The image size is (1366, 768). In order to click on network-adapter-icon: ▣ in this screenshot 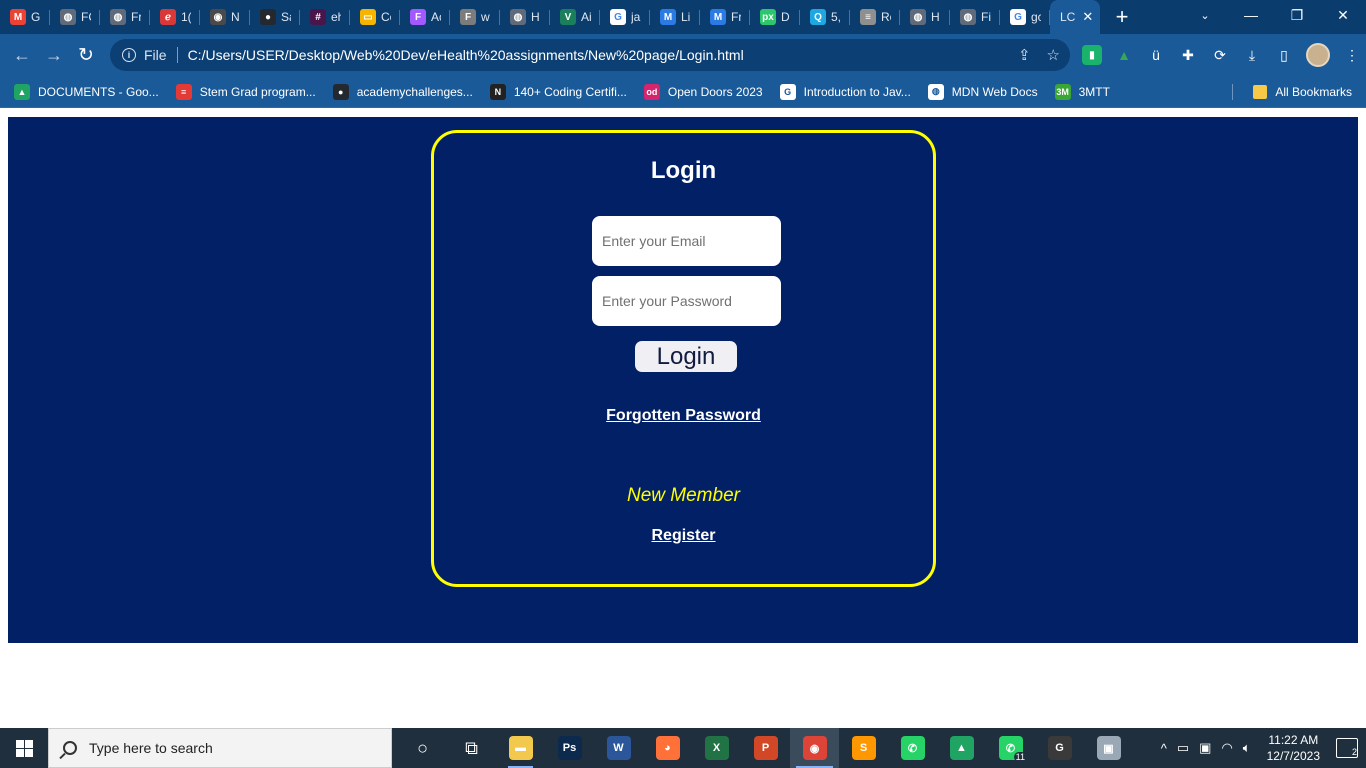, I will do `click(1205, 748)`.